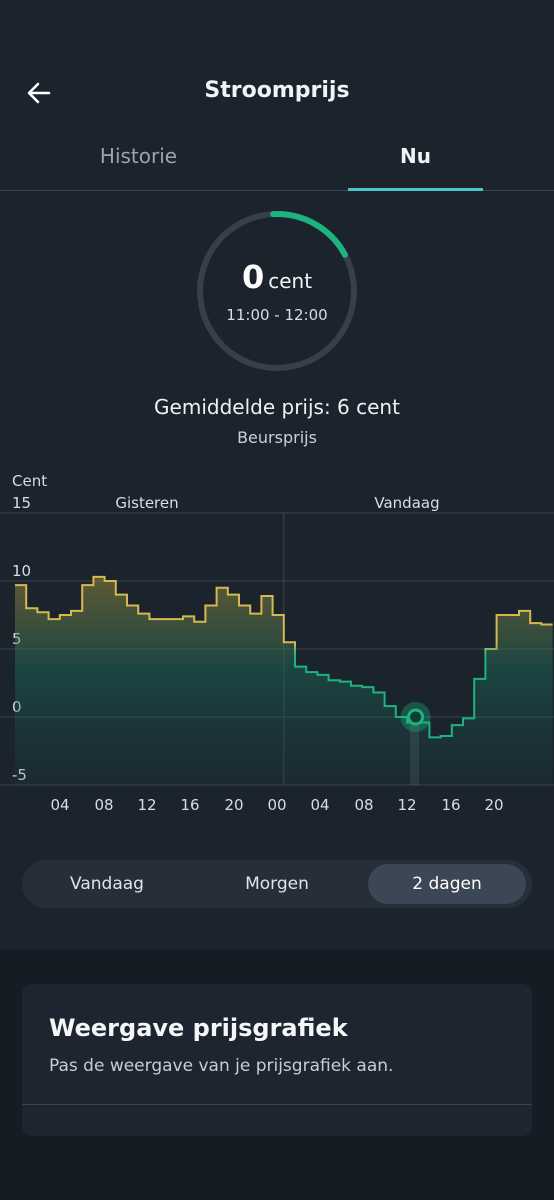 This screenshot has height=1200, width=554. Describe the element at coordinates (21, 503) in the screenshot. I see `y-tick-label: 15` at that location.